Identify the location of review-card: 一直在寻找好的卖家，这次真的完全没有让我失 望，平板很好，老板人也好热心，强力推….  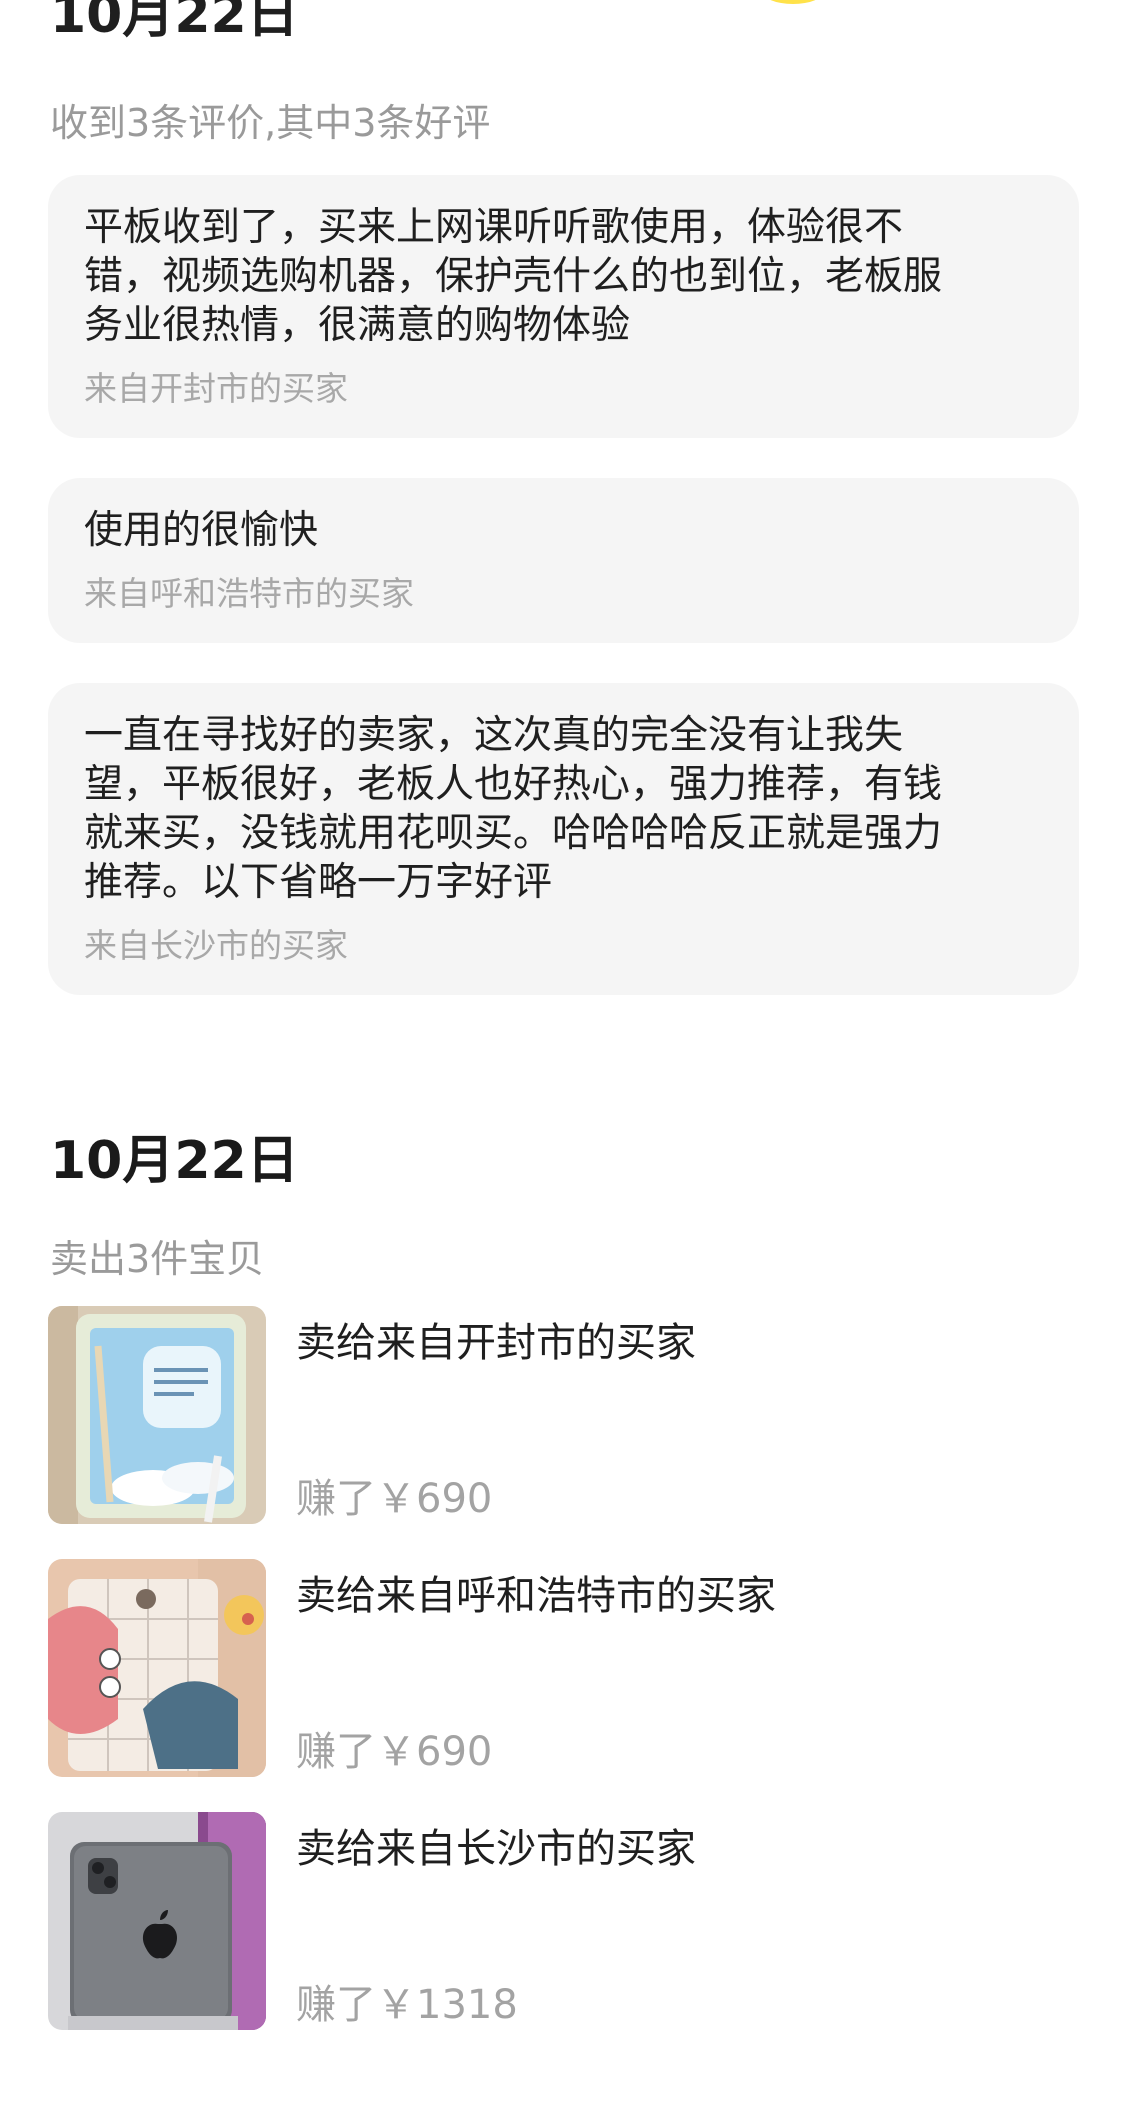
(563, 839).